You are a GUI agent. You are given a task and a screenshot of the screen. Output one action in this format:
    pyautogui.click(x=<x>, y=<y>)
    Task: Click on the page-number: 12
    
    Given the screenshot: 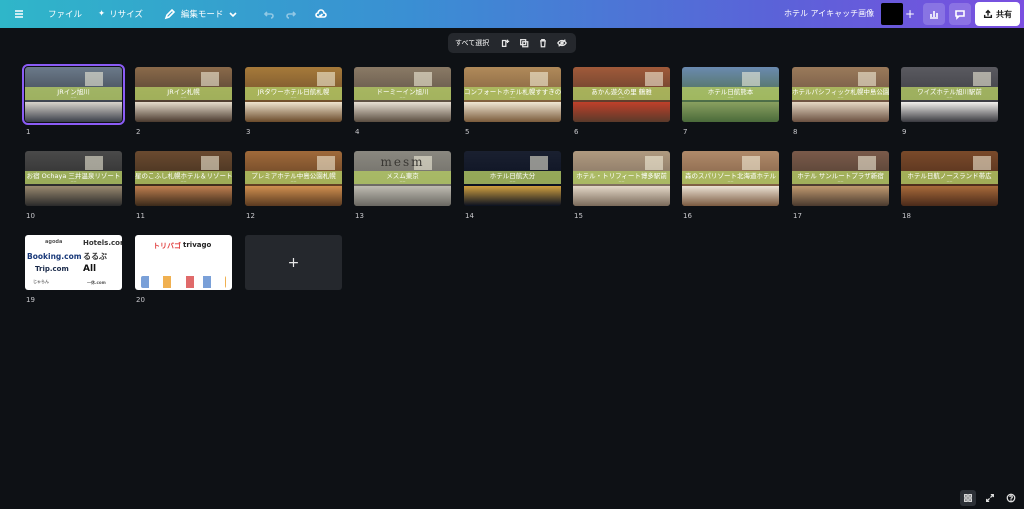 What is the action you would take?
    pyautogui.click(x=250, y=216)
    